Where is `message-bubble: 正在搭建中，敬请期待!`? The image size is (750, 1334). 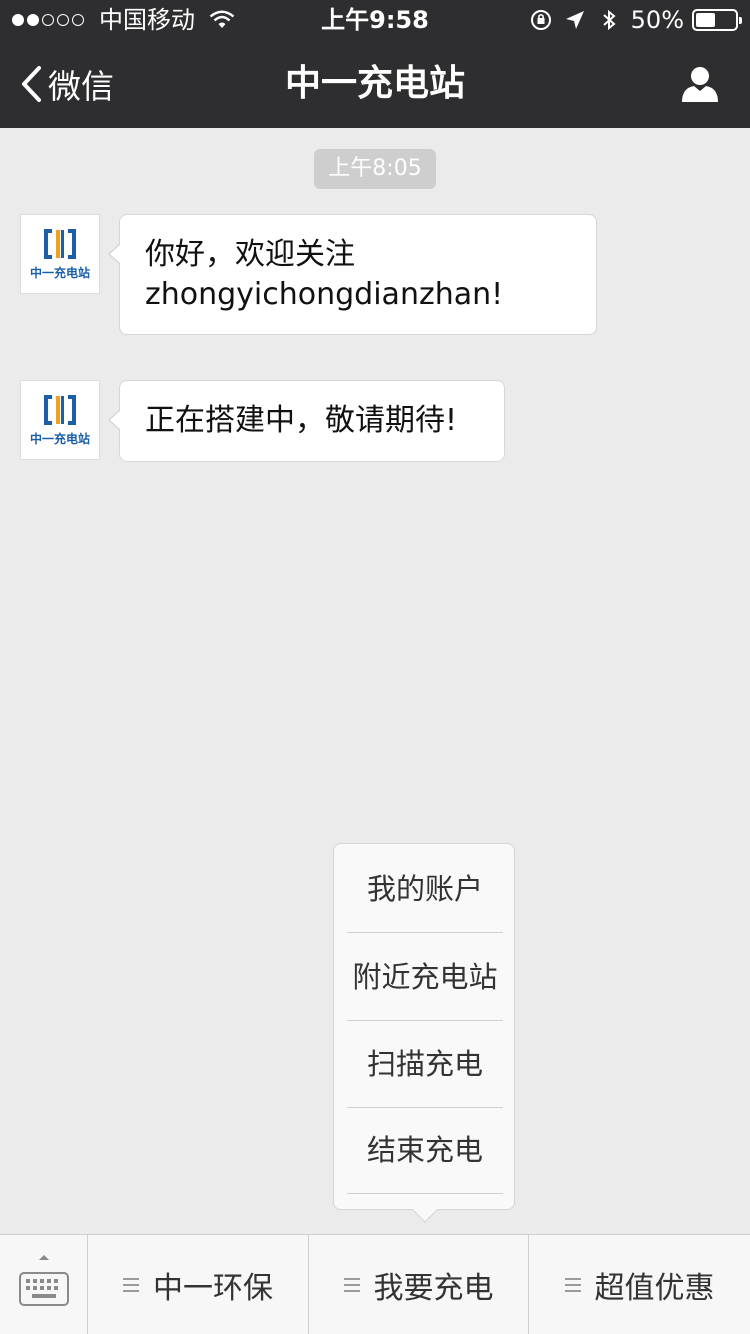 message-bubble: 正在搭建中，敬请期待! is located at coordinates (306, 421).